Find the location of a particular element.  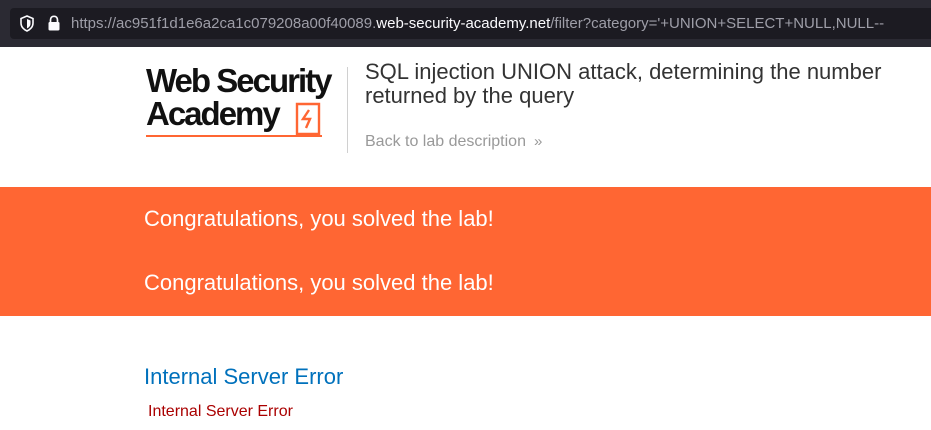

back-link-label: Back to lab description is located at coordinates (445, 141).